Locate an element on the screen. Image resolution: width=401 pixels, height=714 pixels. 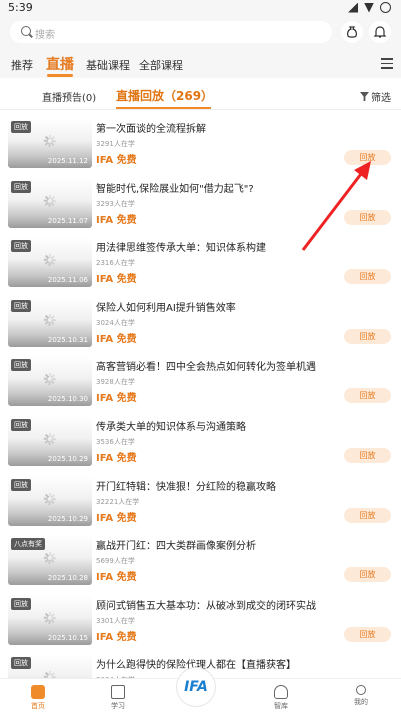
filter-button: 筛选 is located at coordinates (375, 96).